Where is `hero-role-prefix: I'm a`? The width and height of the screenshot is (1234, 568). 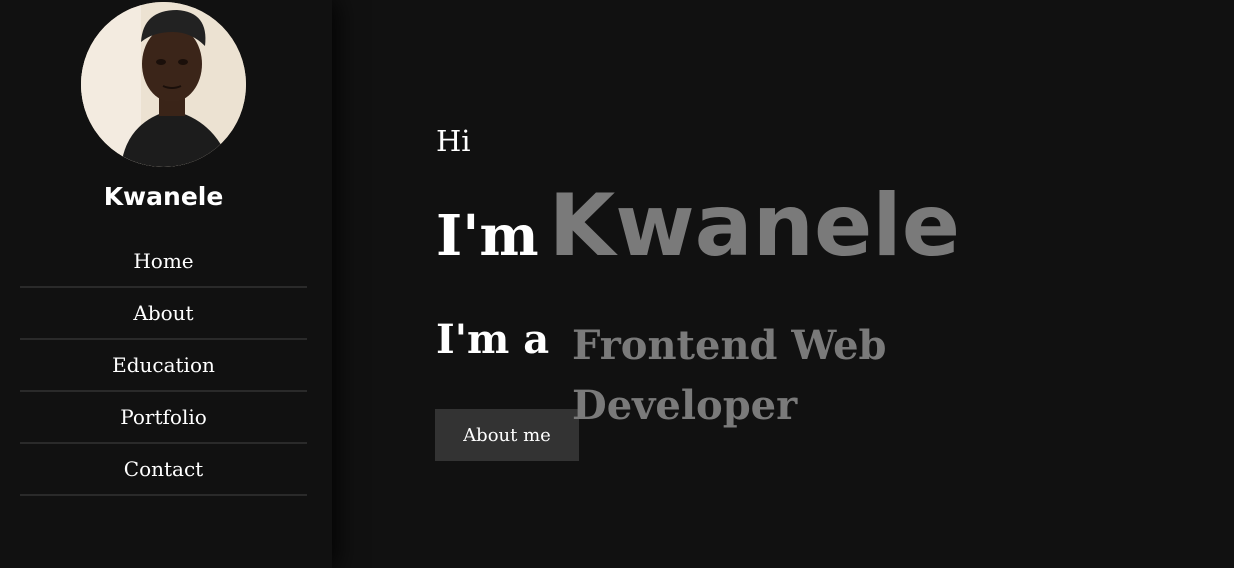 hero-role-prefix: I'm a is located at coordinates (493, 339).